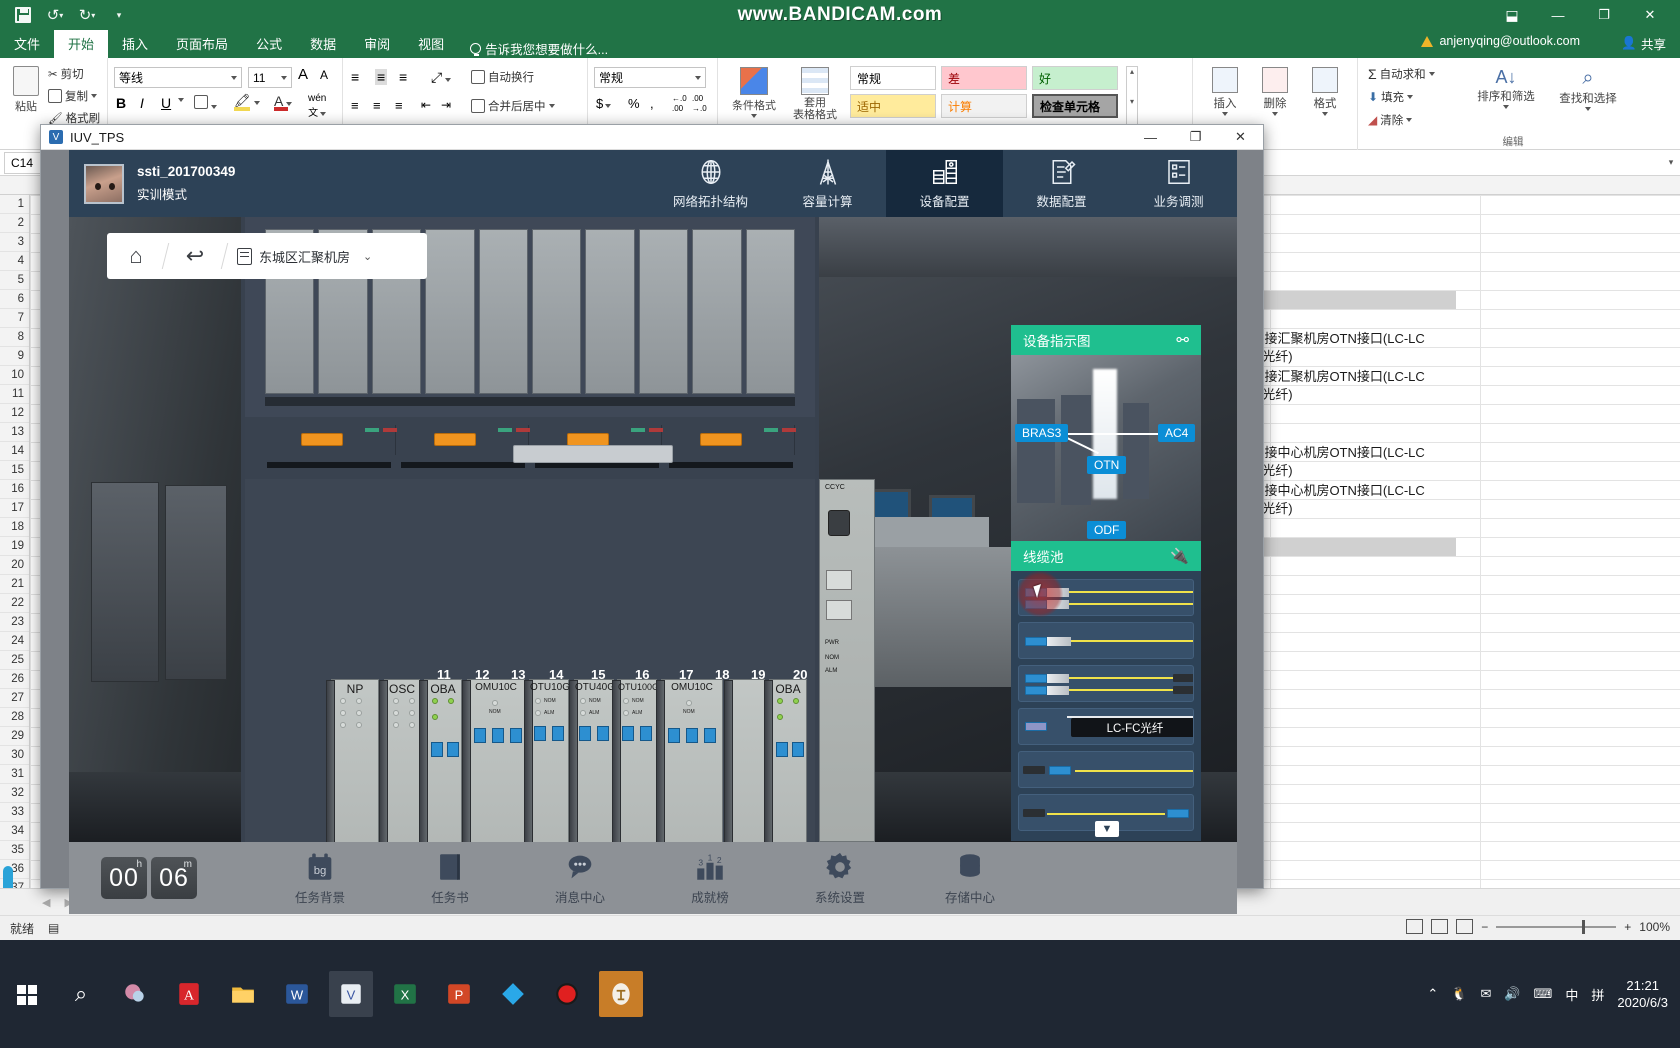 This screenshot has width=1680, height=1048. I want to click on rack-card-empty, so click(744, 760).